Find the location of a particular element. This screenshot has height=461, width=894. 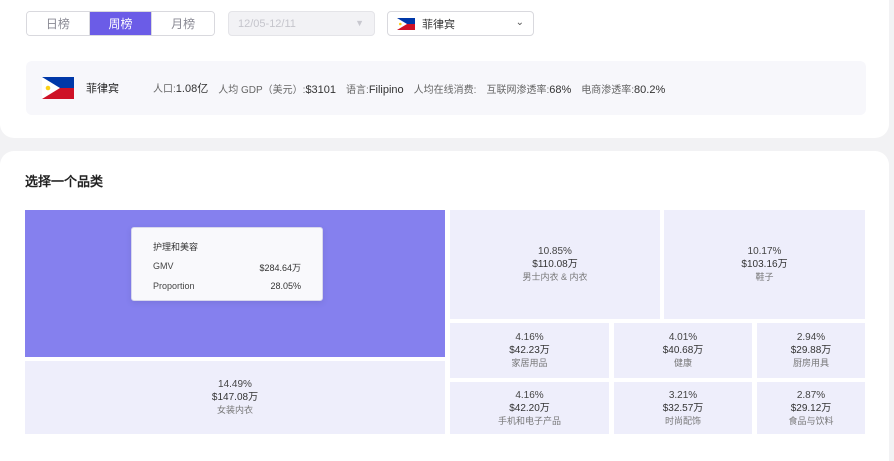

period-tabs: 日榜 周榜 月榜 is located at coordinates (120, 23).